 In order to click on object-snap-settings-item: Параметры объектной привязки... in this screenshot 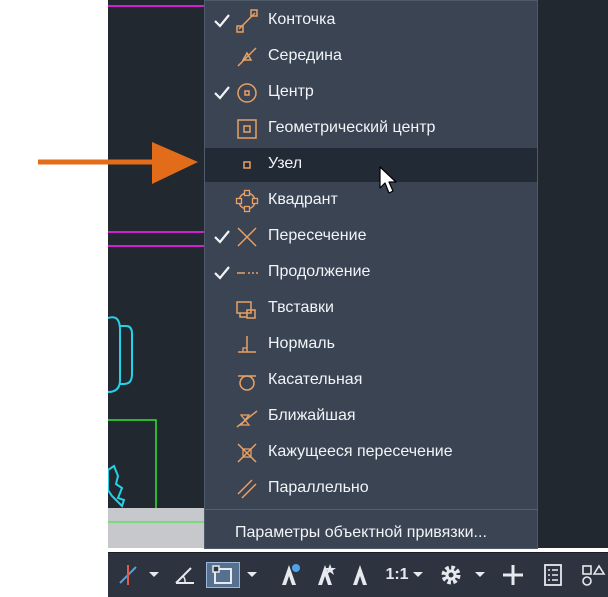, I will do `click(371, 532)`.